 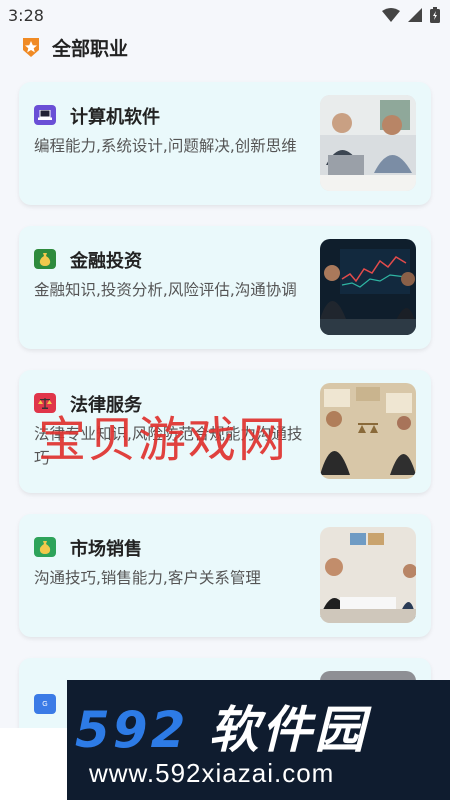 What do you see at coordinates (106, 261) in the screenshot?
I see `card-title: 金融投资` at bounding box center [106, 261].